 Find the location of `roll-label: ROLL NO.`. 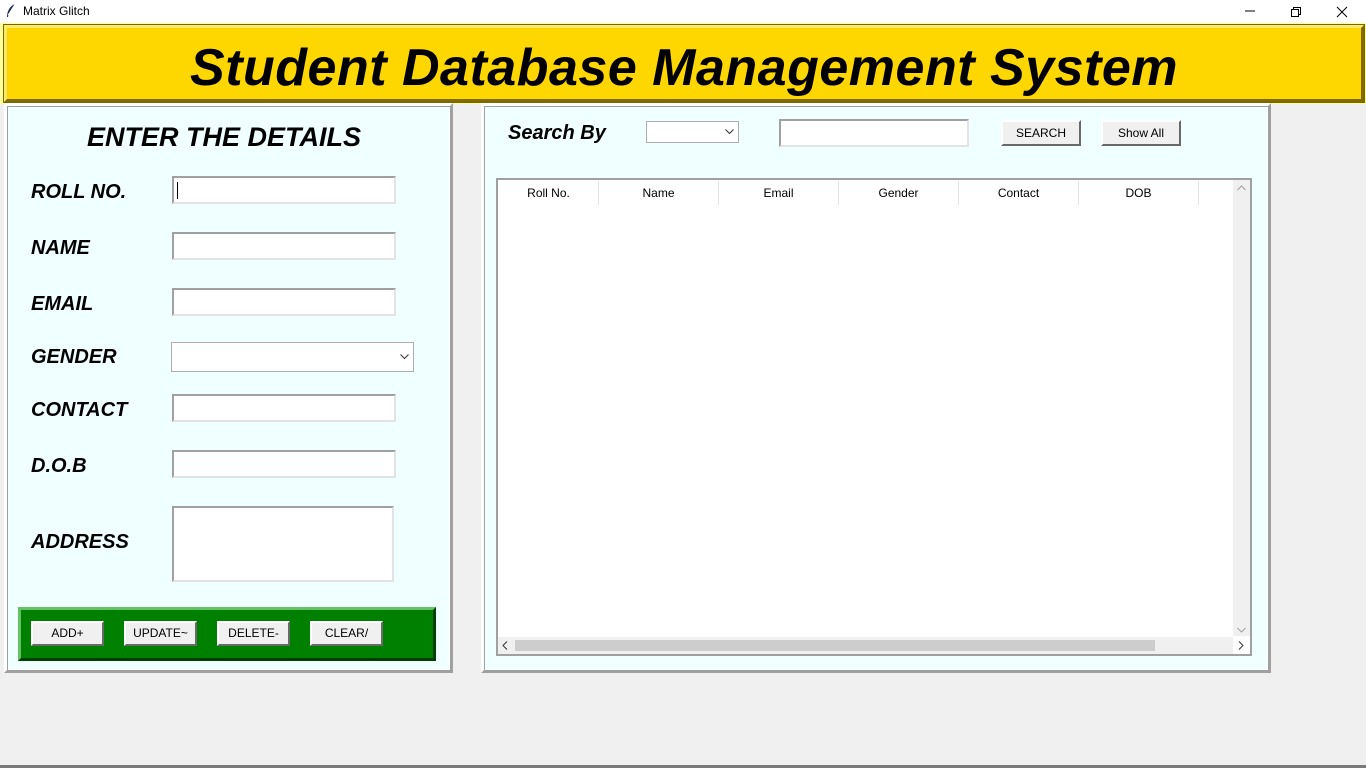

roll-label: ROLL NO. is located at coordinates (79, 192).